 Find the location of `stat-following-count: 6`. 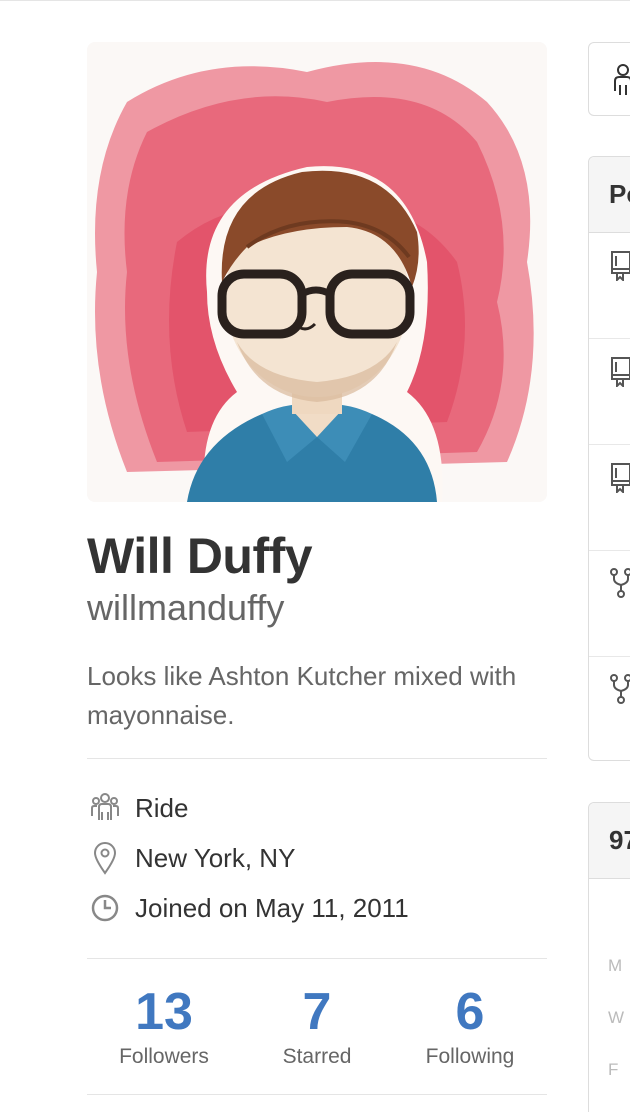

stat-following-count: 6 is located at coordinates (470, 1012).